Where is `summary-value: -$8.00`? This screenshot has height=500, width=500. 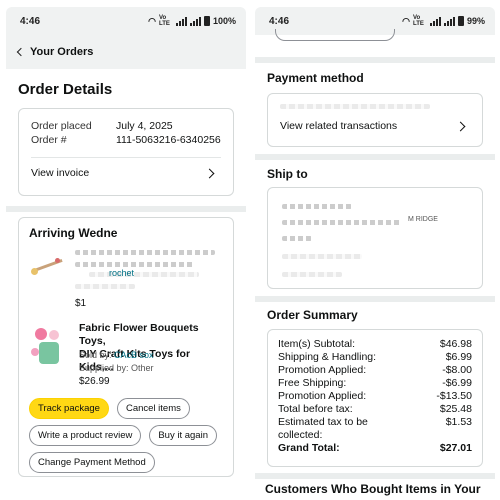 summary-value: -$8.00 is located at coordinates (457, 370).